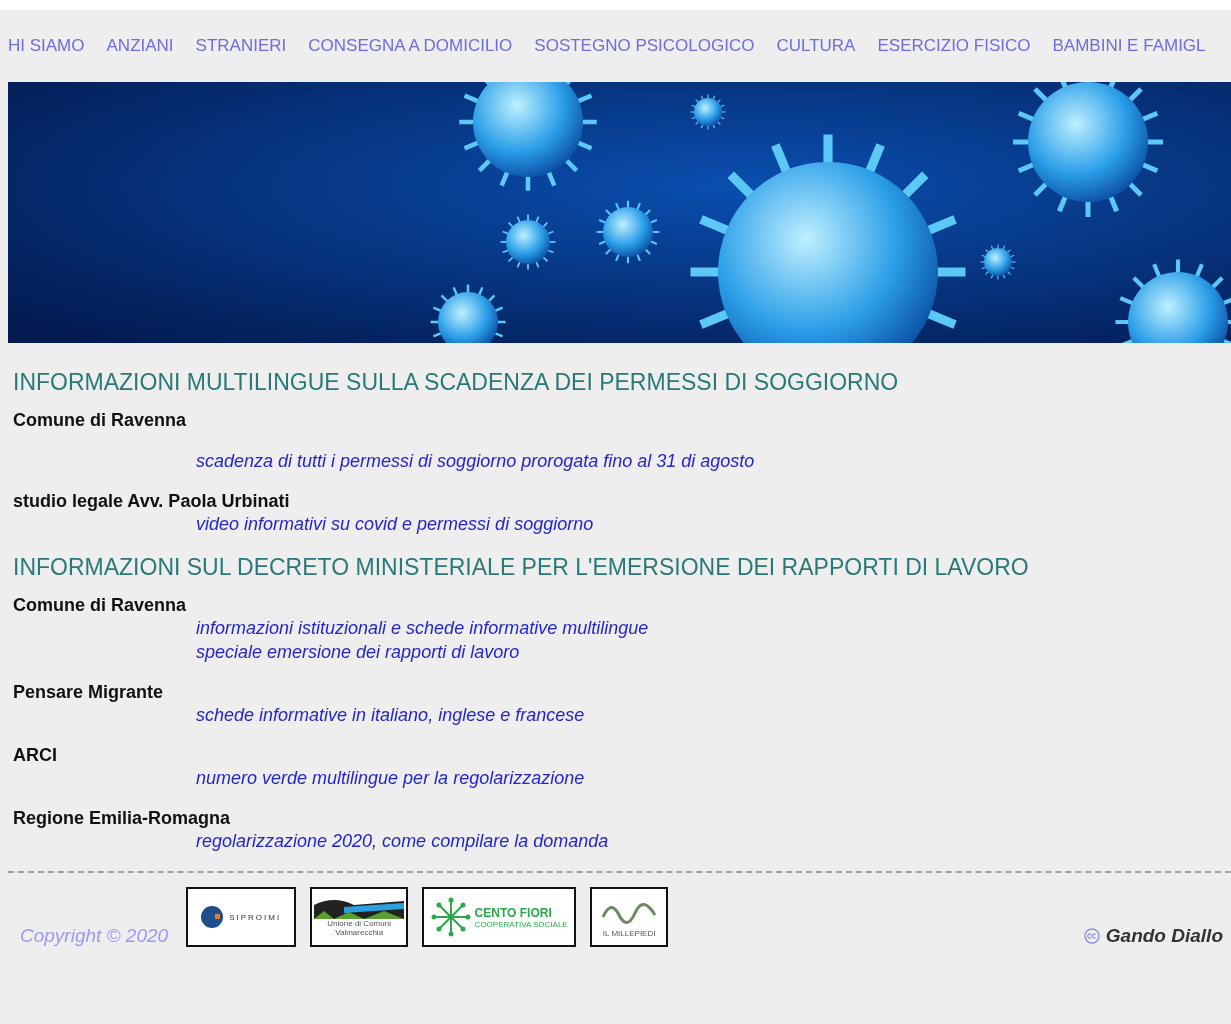 This screenshot has width=1231, height=1024. What do you see at coordinates (707, 715) in the screenshot?
I see `info-link: schede informative in italiano, inglese e francese` at bounding box center [707, 715].